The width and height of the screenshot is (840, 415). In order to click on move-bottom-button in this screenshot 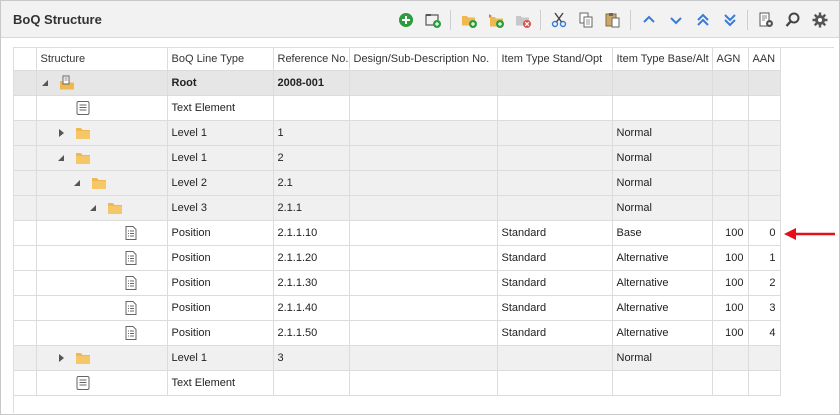, I will do `click(730, 20)`.